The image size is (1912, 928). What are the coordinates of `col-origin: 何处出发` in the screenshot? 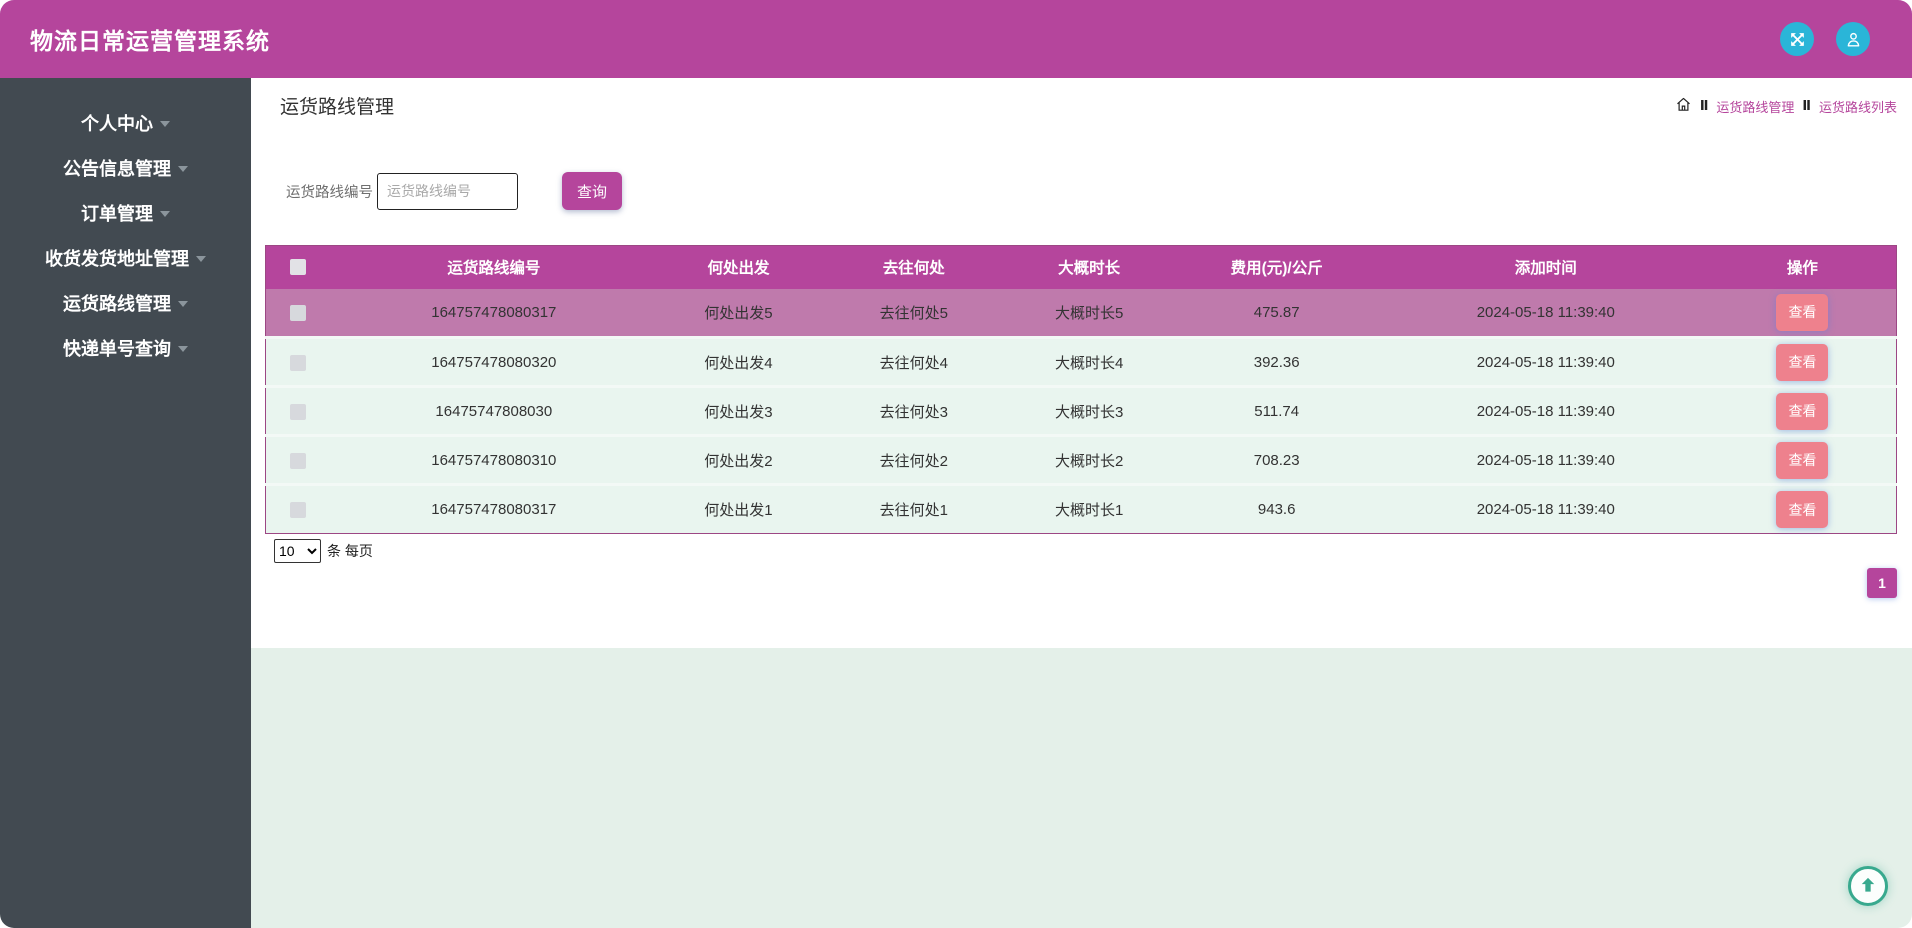 It's located at (738, 267).